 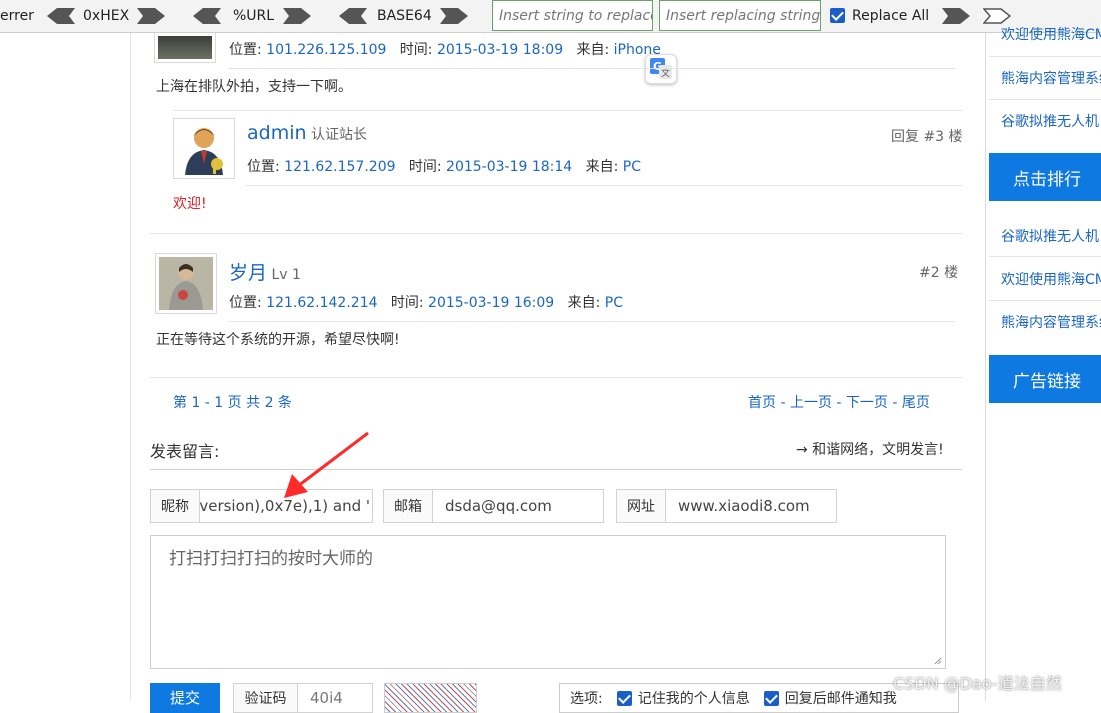 I want to click on captcha-group: 验证码 40i4, so click(x=303, y=698).